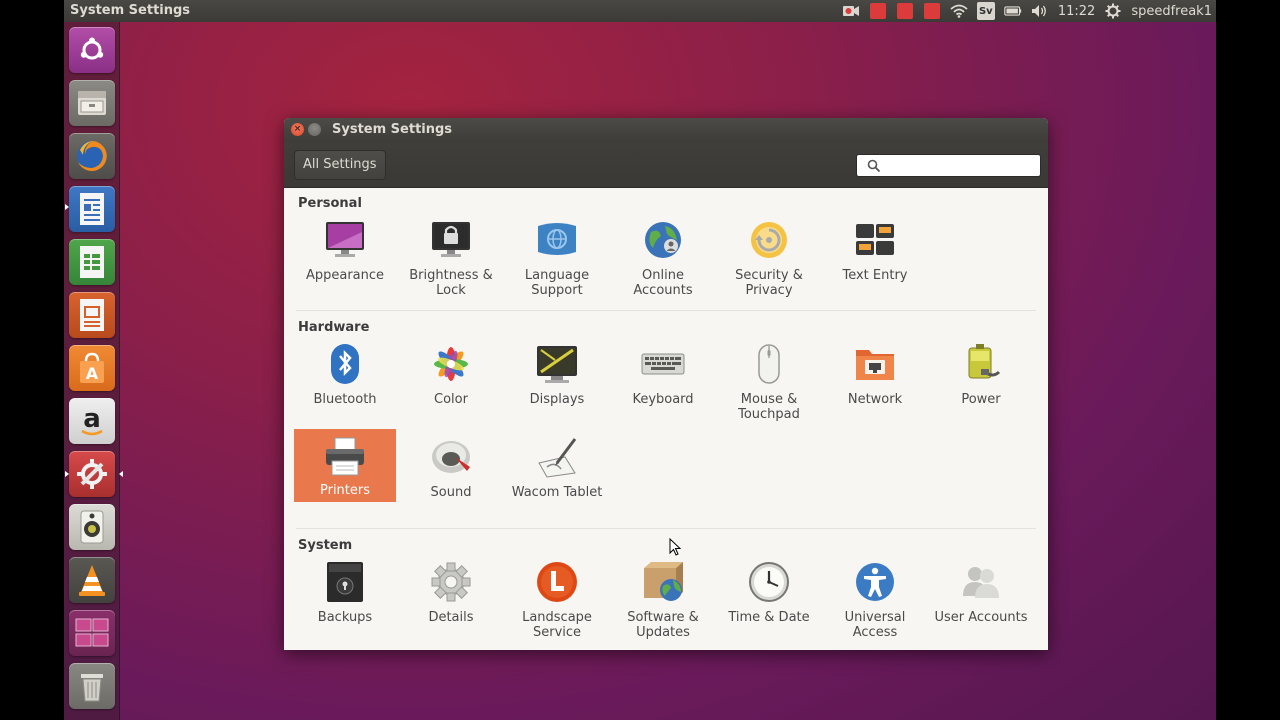 The image size is (1280, 720). What do you see at coordinates (451, 364) in the screenshot?
I see `color-icon` at bounding box center [451, 364].